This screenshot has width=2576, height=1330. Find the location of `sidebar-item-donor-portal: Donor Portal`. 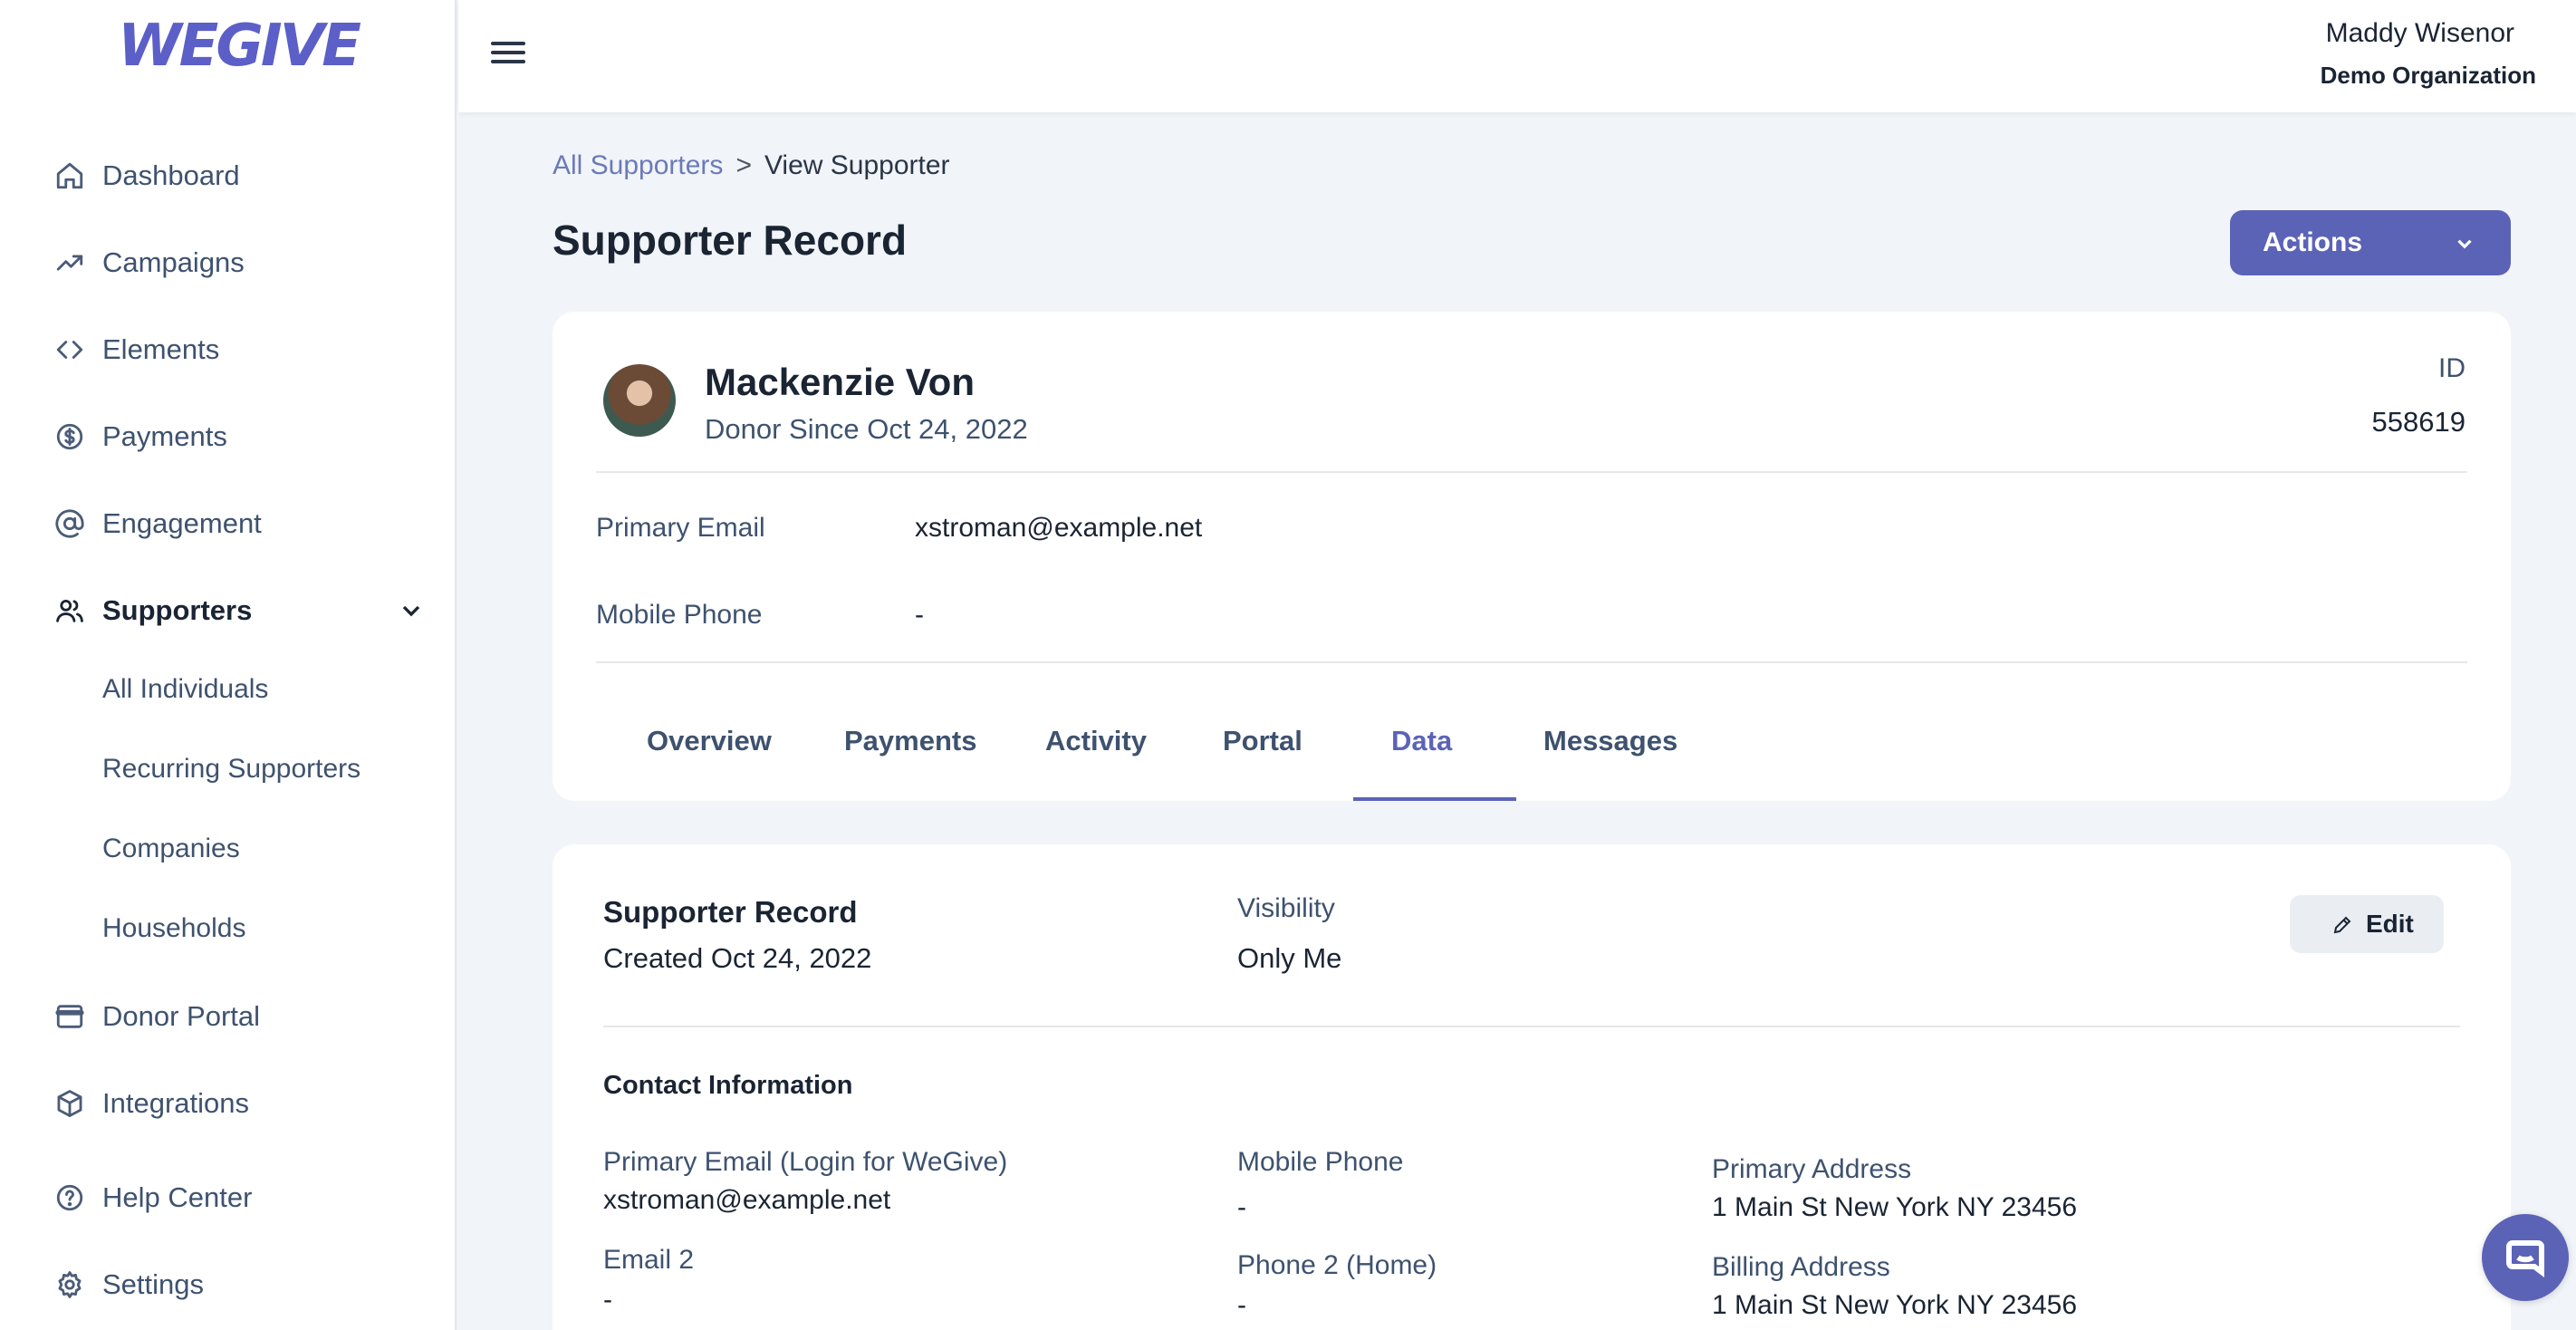

sidebar-item-donor-portal: Donor Portal is located at coordinates (228, 1016).